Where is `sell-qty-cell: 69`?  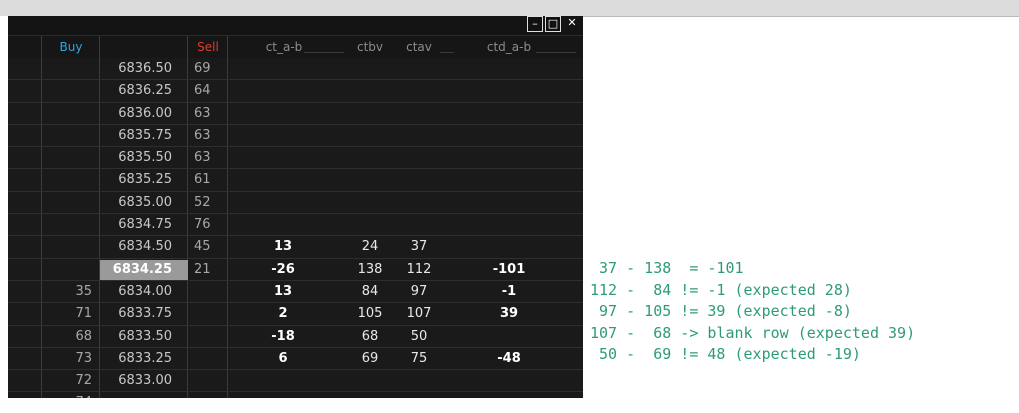 sell-qty-cell: 69 is located at coordinates (211, 68).